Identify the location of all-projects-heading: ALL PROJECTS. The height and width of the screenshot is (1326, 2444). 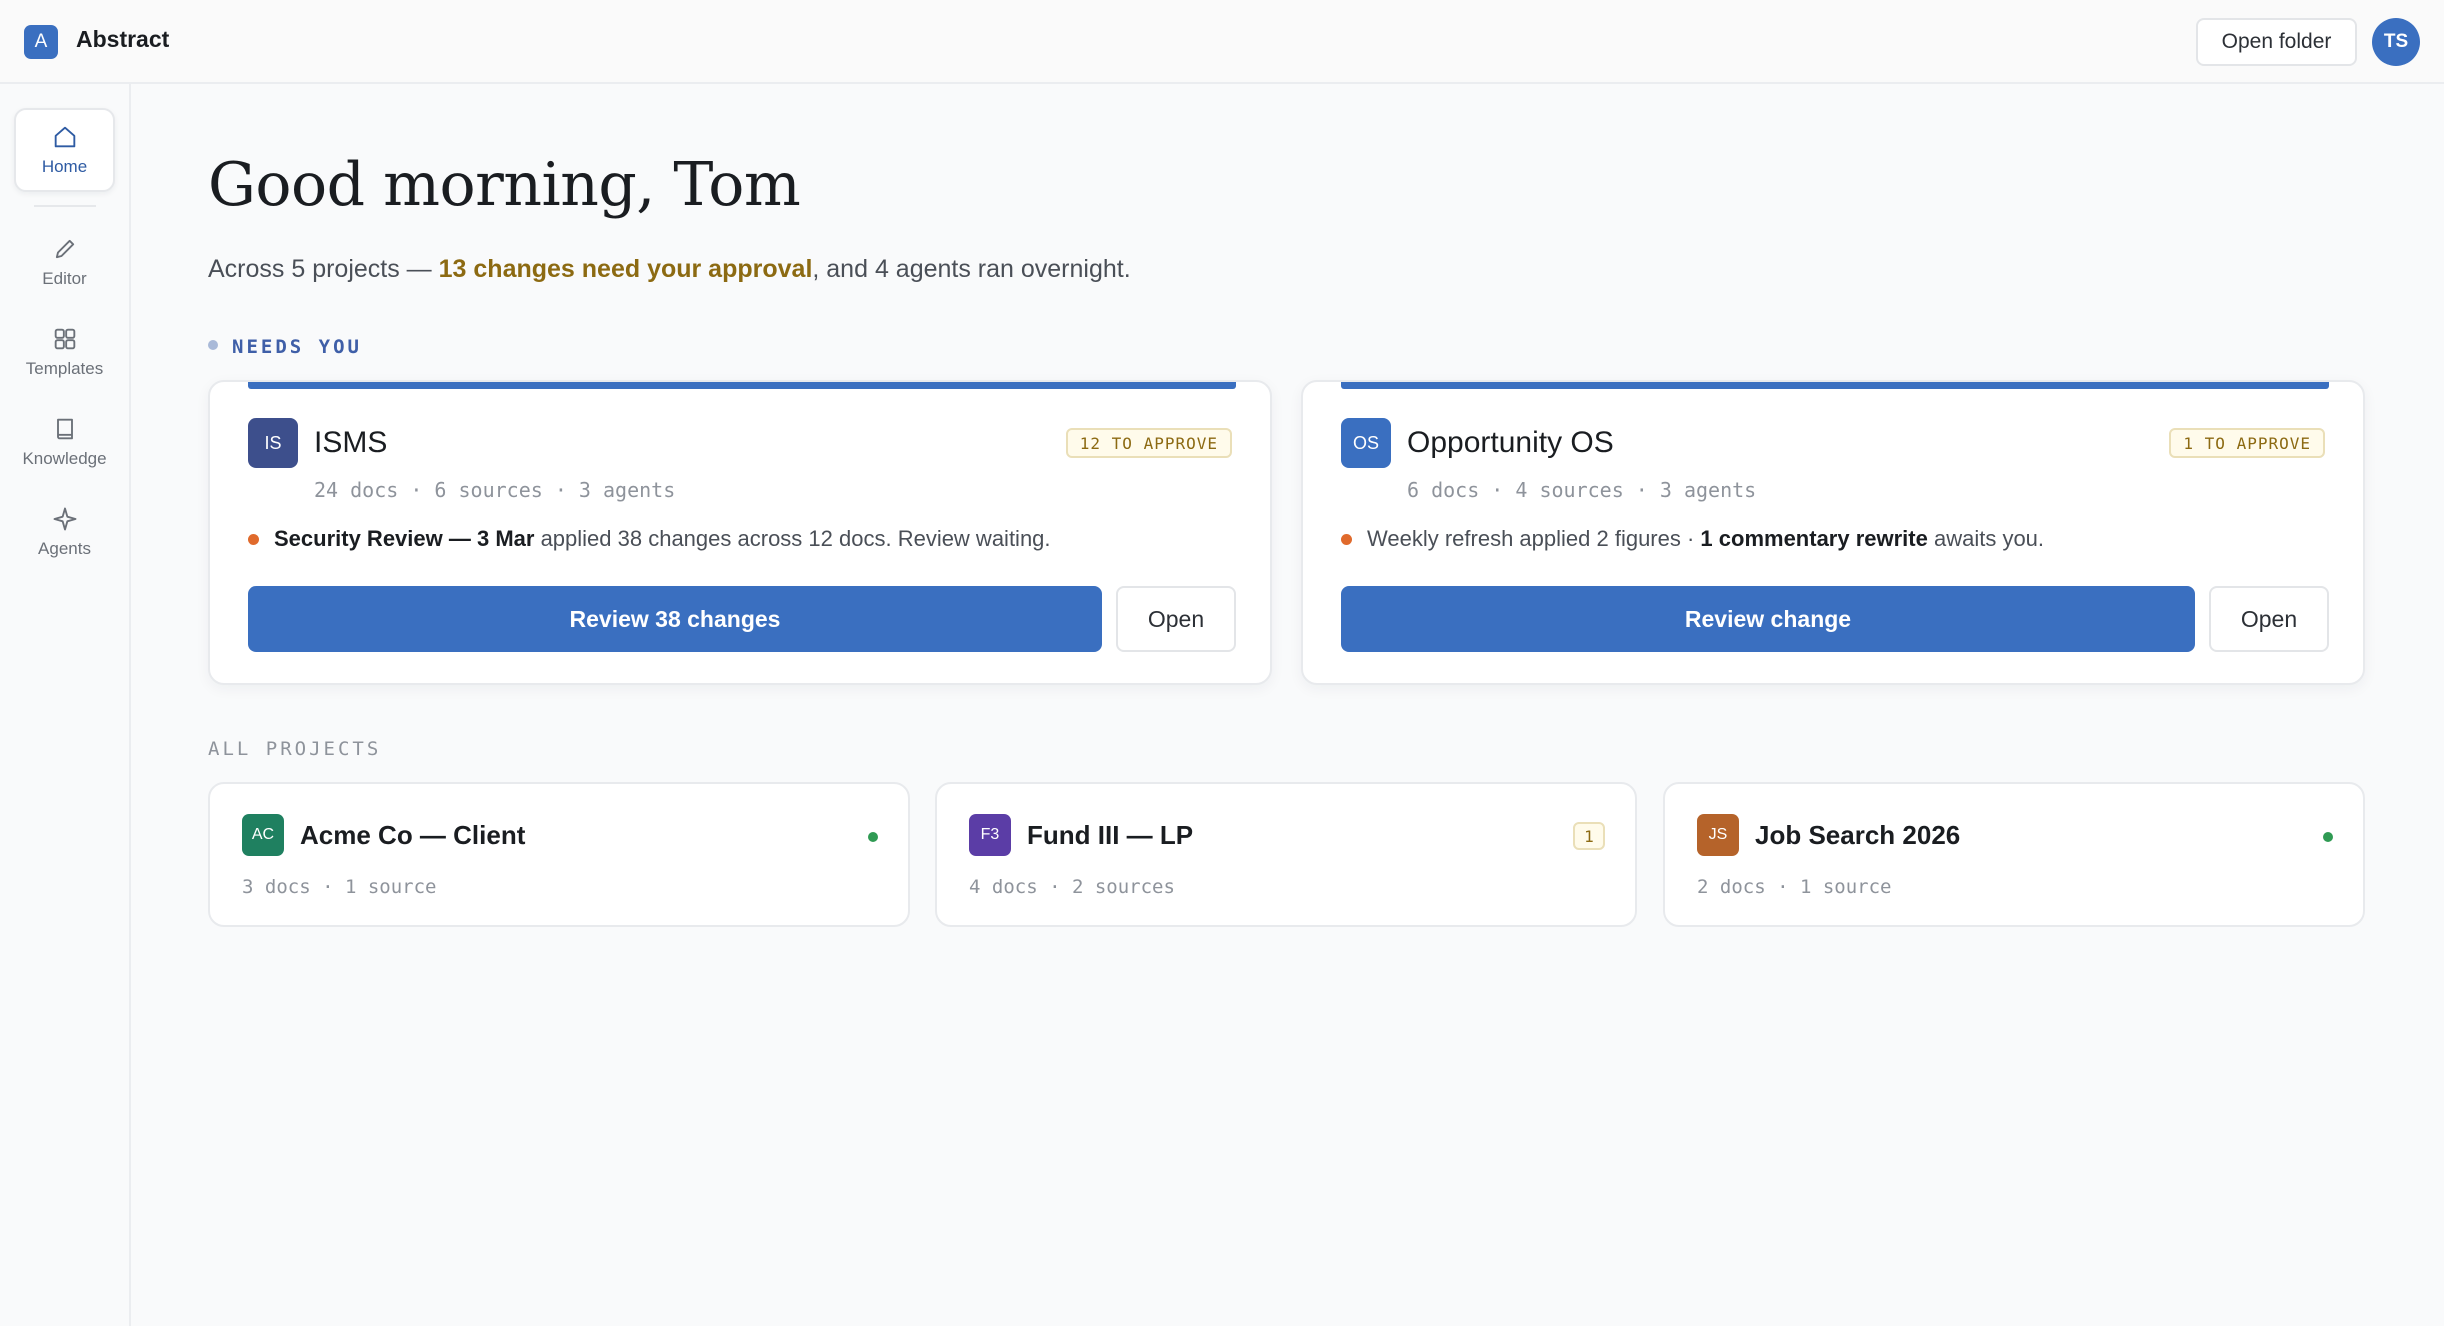
(295, 749).